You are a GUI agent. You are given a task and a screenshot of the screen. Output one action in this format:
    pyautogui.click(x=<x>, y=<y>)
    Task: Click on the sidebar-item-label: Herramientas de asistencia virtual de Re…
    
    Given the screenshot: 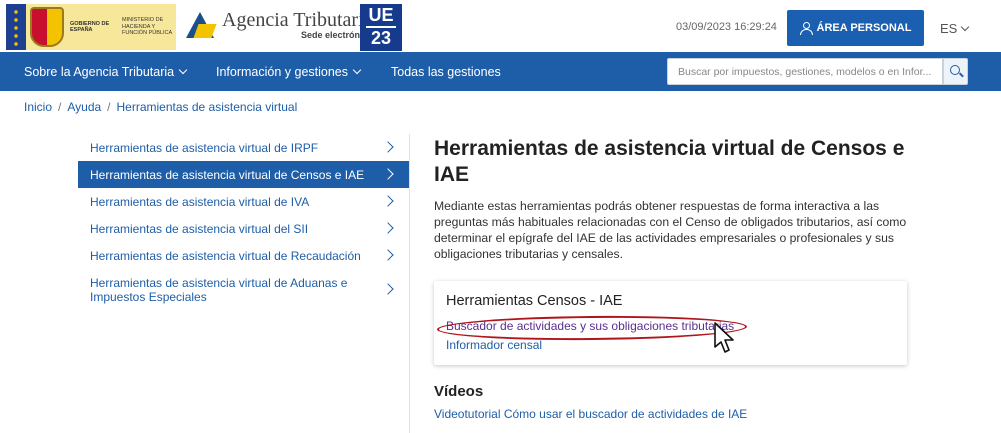 What is the action you would take?
    pyautogui.click(x=225, y=256)
    